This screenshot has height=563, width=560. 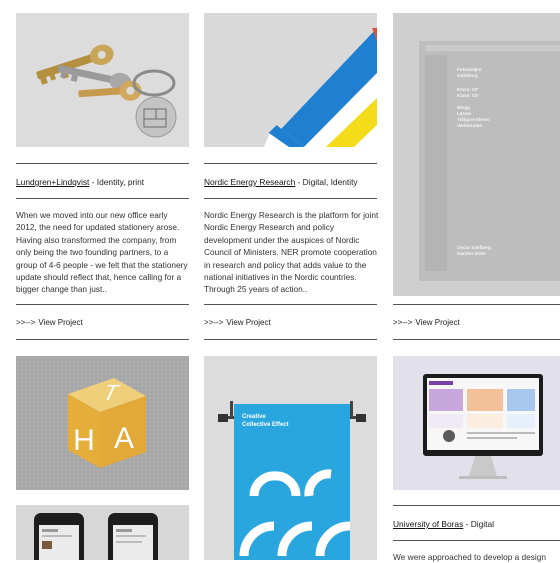 What do you see at coordinates (474, 250) in the screenshot?
I see `sheet-text-bottom: Oscar Sahlberg Garden State` at bounding box center [474, 250].